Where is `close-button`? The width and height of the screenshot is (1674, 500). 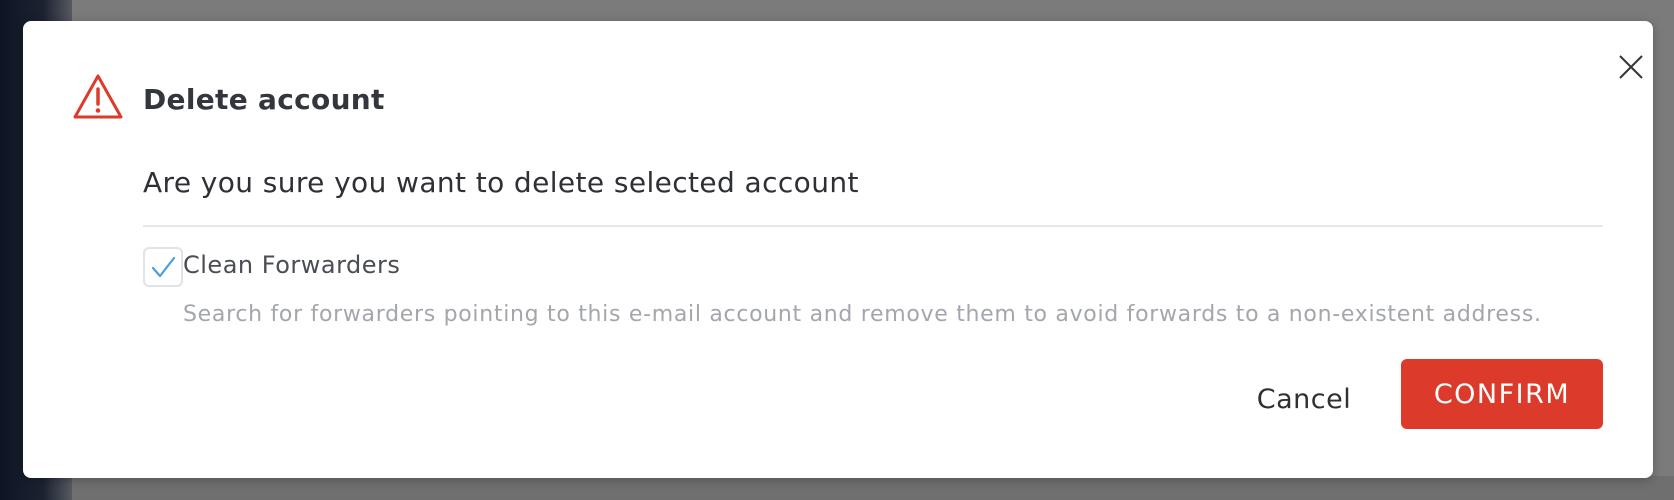 close-button is located at coordinates (1631, 67).